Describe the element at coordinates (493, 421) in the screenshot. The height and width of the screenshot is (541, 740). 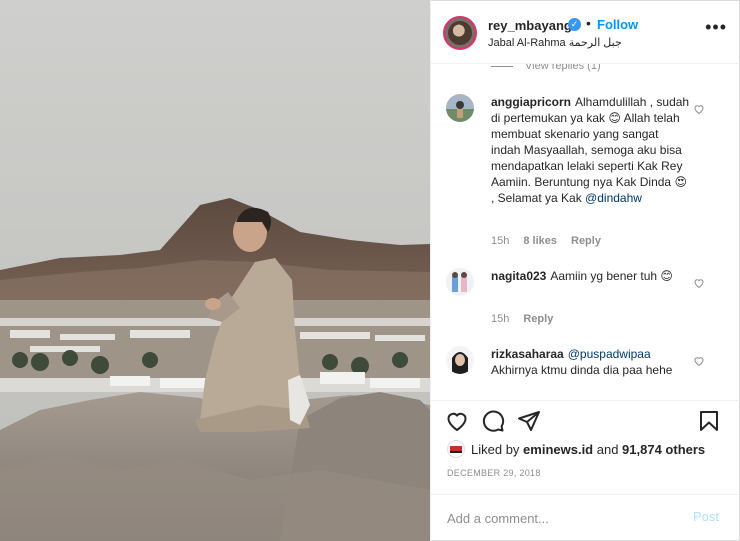
I see `comment-icon` at that location.